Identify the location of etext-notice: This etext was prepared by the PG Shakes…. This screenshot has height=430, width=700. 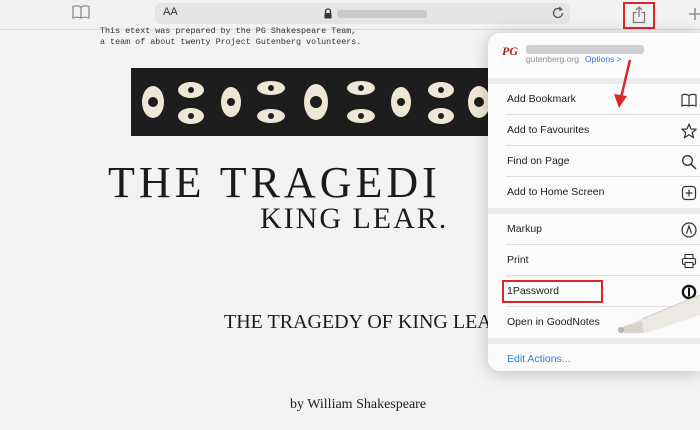
(230, 37).